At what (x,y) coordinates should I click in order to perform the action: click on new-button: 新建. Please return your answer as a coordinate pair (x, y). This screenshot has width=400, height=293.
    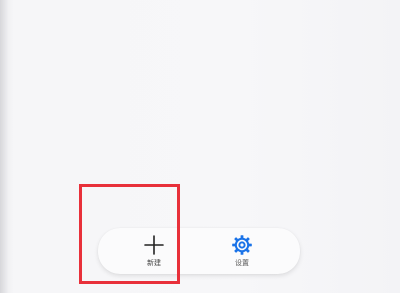
    Looking at the image, I should click on (154, 251).